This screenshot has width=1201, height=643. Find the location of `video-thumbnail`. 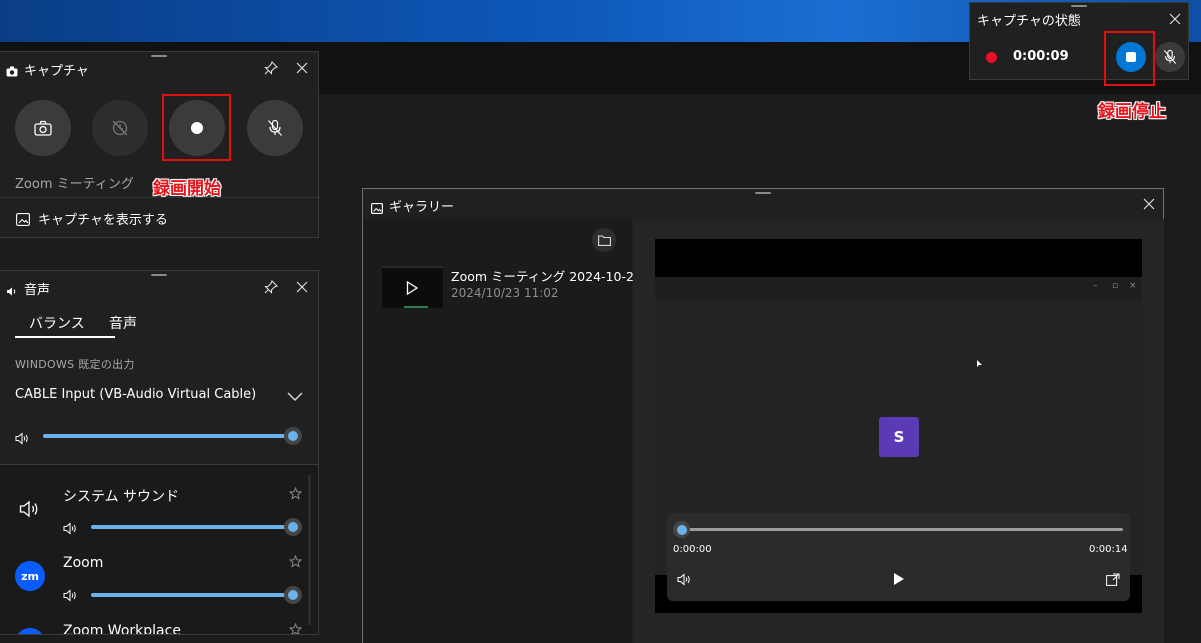

video-thumbnail is located at coordinates (412, 287).